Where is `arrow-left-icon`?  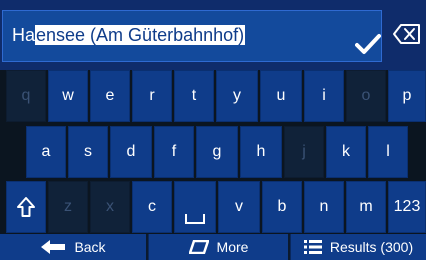 arrow-left-icon is located at coordinates (53, 247).